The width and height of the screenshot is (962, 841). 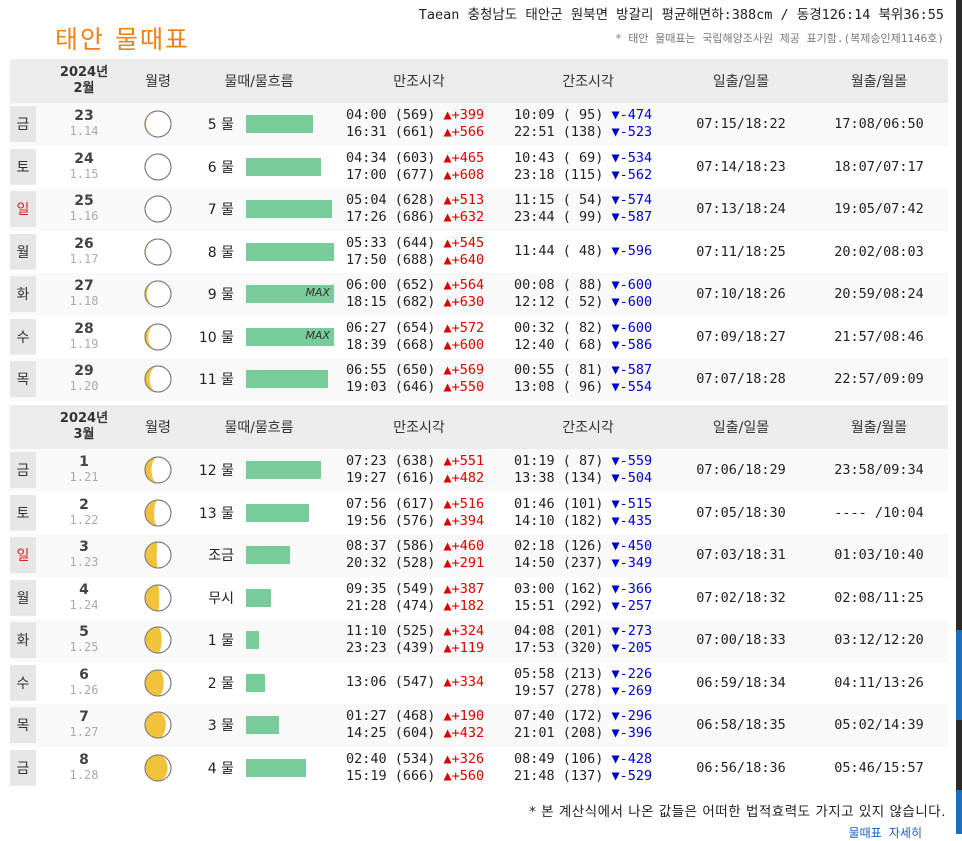 What do you see at coordinates (158, 209) in the screenshot?
I see `moon-phase-icon` at bounding box center [158, 209].